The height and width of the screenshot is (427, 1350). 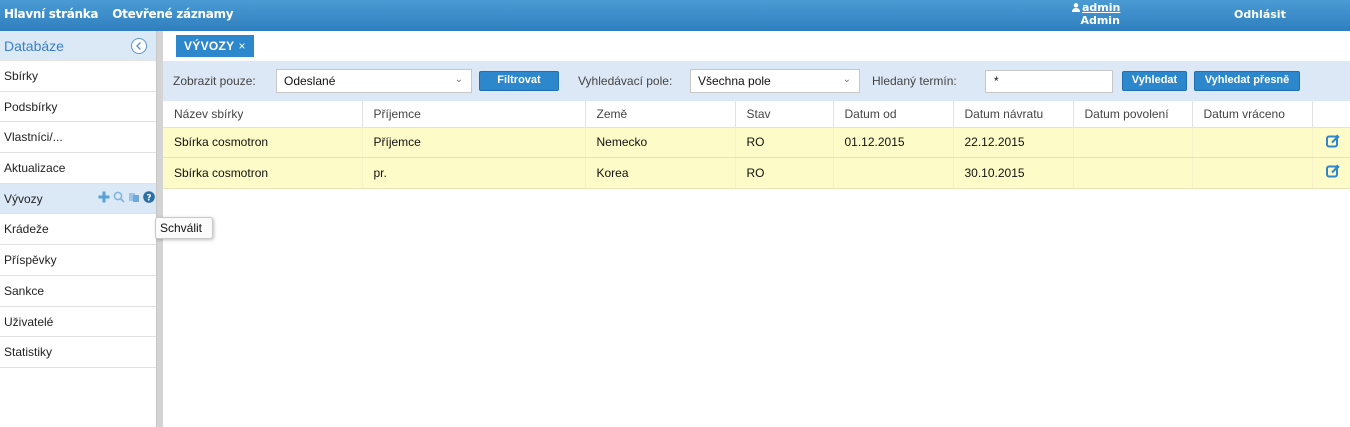 I want to click on search-term-value: *, so click(x=996, y=81).